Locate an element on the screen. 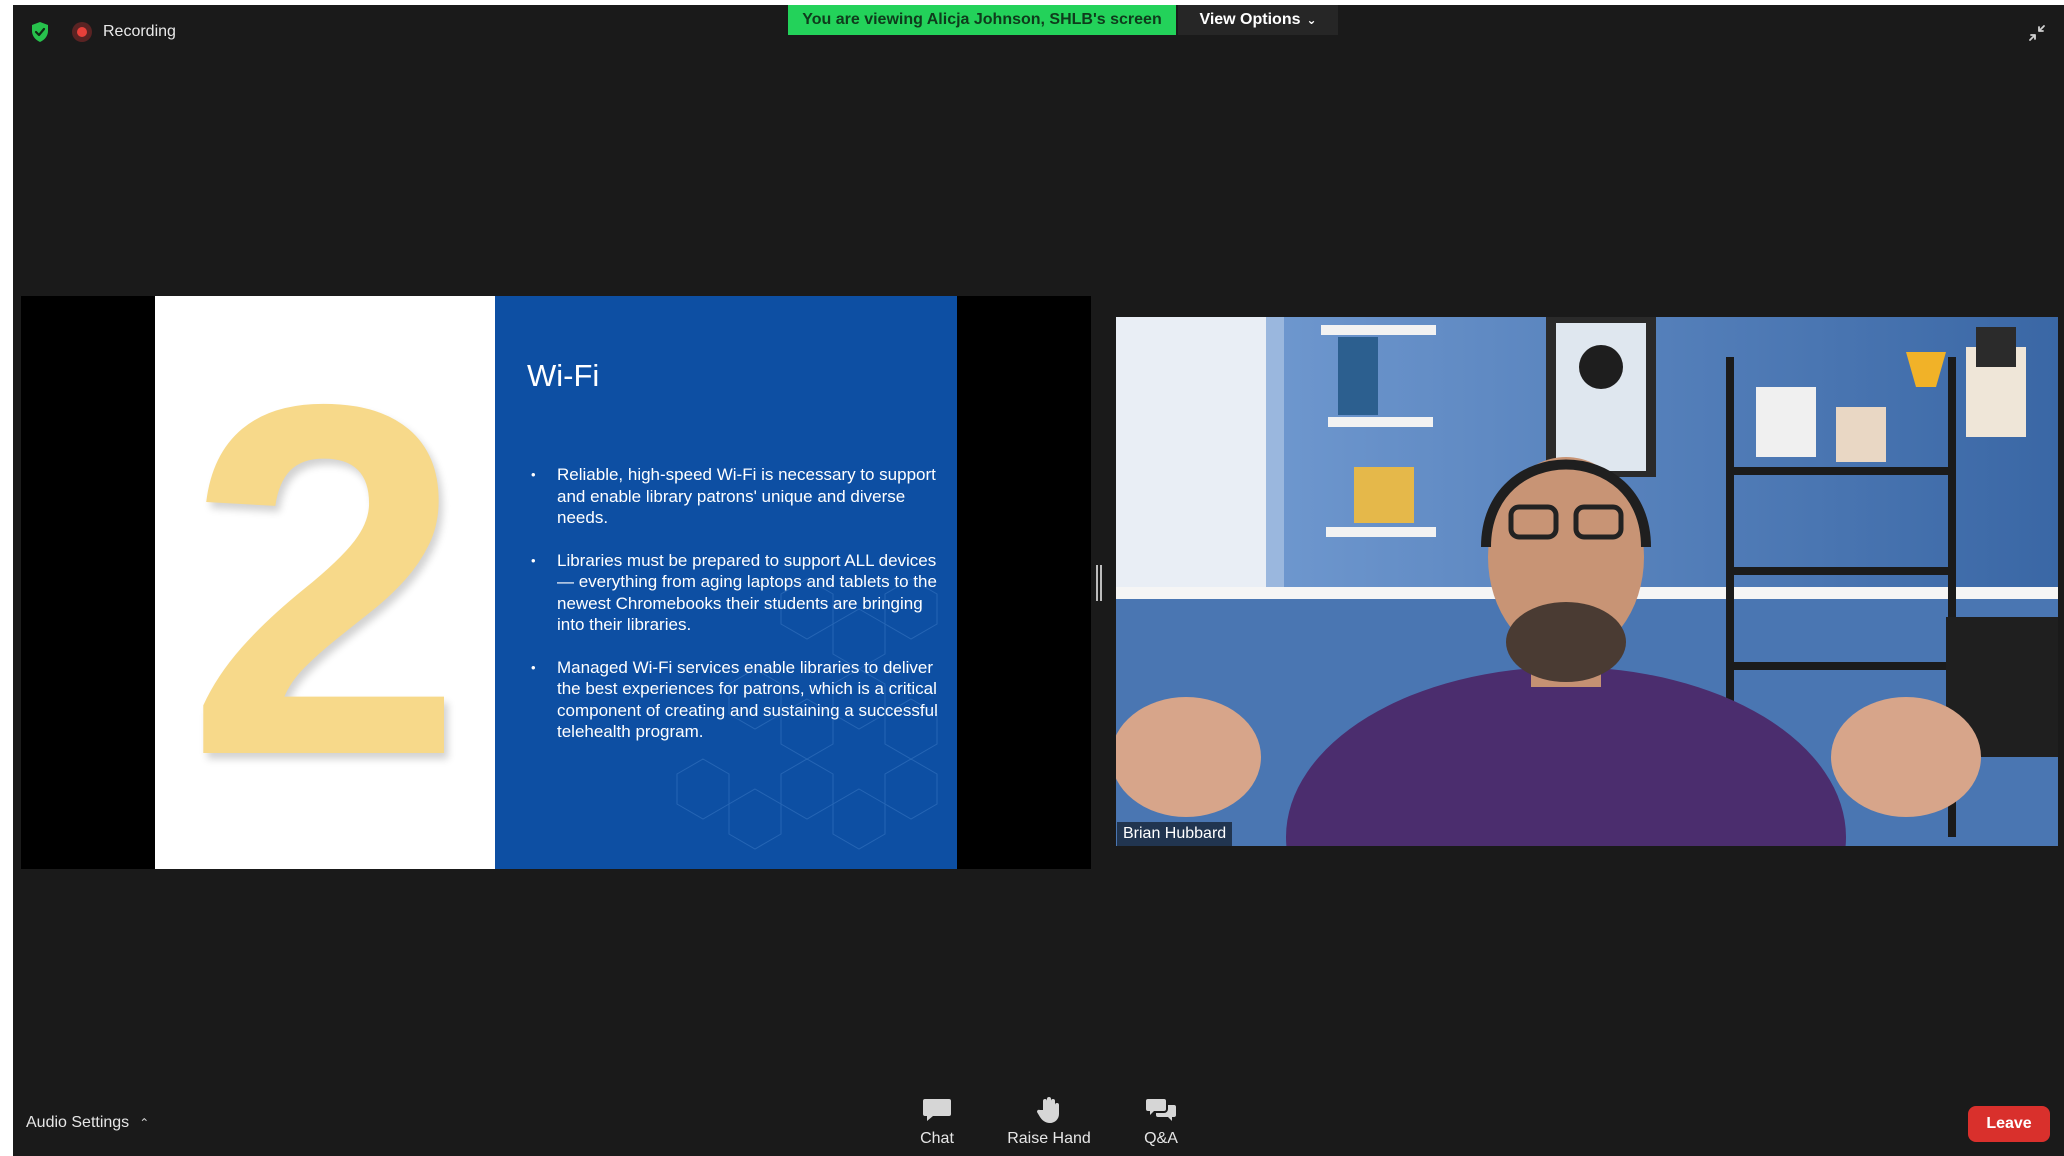 The height and width of the screenshot is (1156, 2064). audio-settings-button: Audio Settings ⌃ is located at coordinates (87, 1123).